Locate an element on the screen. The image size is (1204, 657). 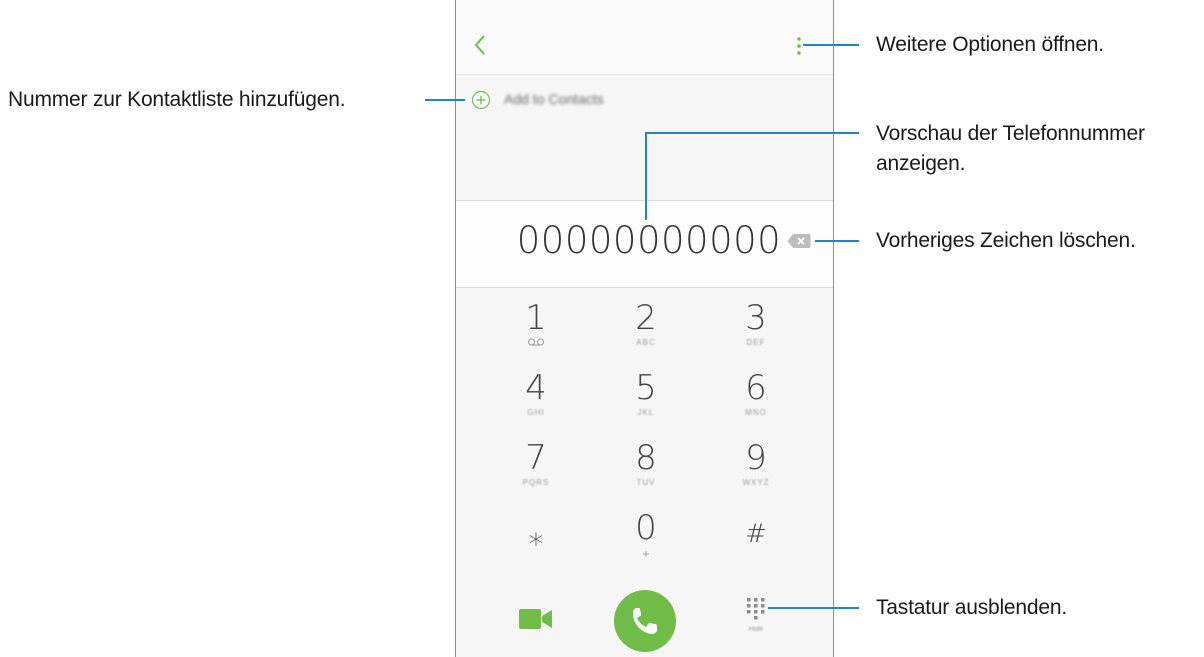
key-digit: # is located at coordinates (756, 534).